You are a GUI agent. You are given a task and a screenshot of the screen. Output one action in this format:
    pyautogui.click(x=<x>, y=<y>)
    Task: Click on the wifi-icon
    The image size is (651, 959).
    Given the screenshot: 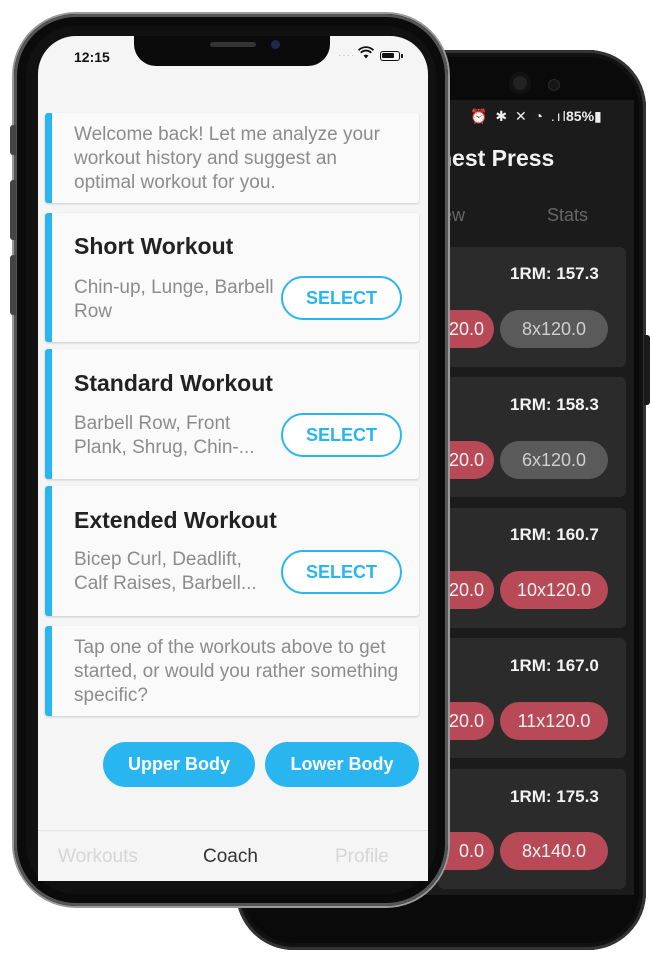 What is the action you would take?
    pyautogui.click(x=366, y=54)
    